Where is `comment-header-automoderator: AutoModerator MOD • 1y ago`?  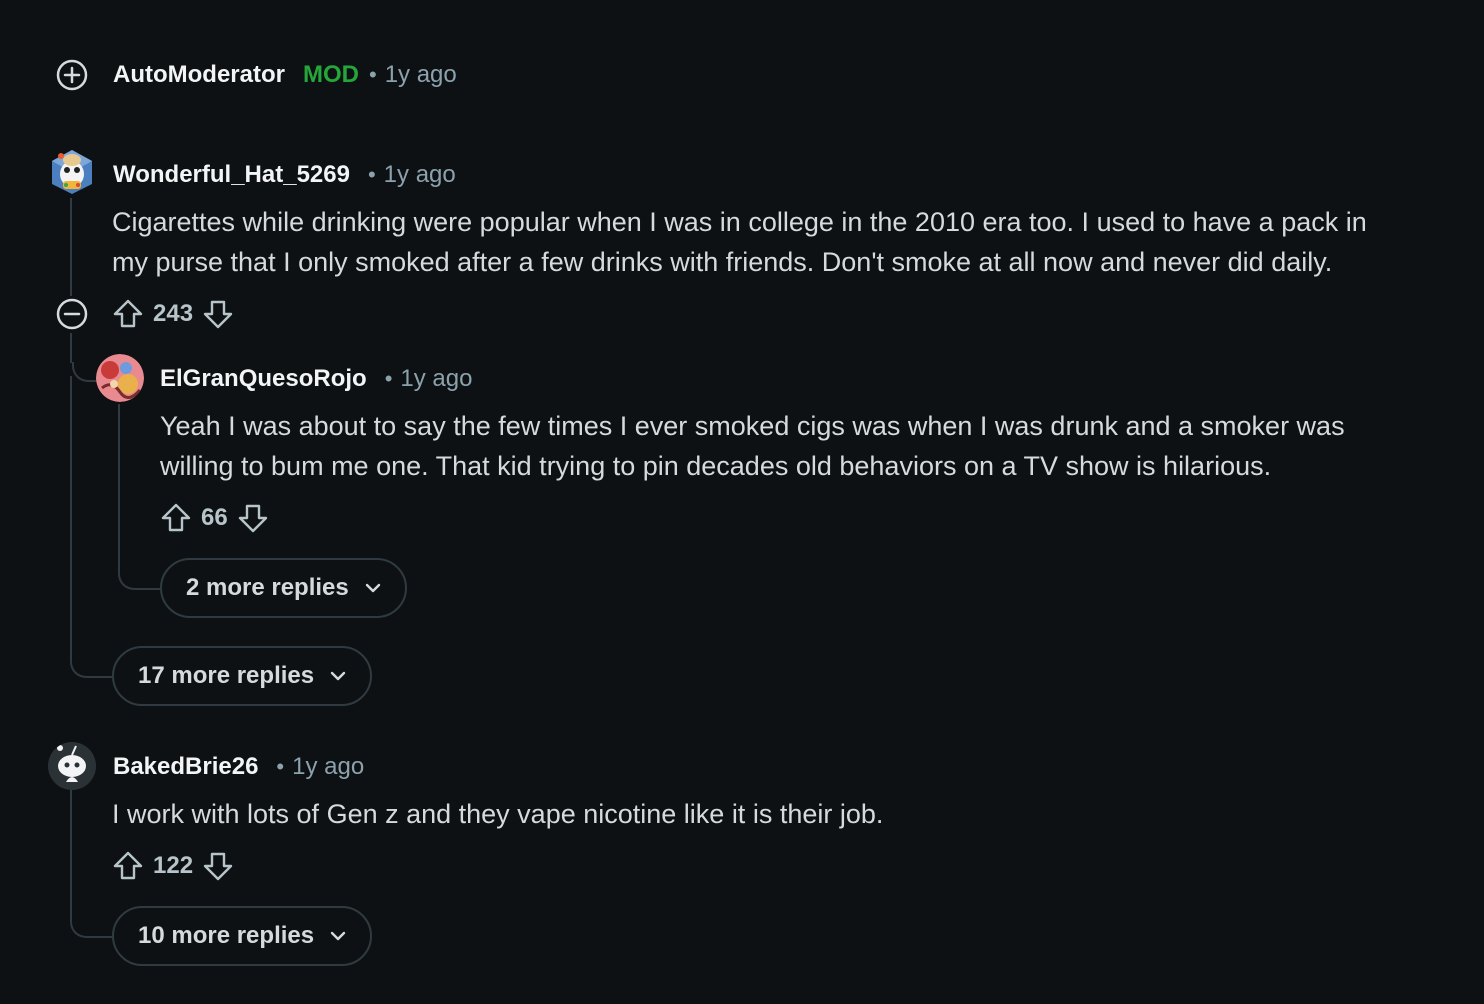 comment-header-automoderator: AutoModerator MOD • 1y ago is located at coordinates (285, 75).